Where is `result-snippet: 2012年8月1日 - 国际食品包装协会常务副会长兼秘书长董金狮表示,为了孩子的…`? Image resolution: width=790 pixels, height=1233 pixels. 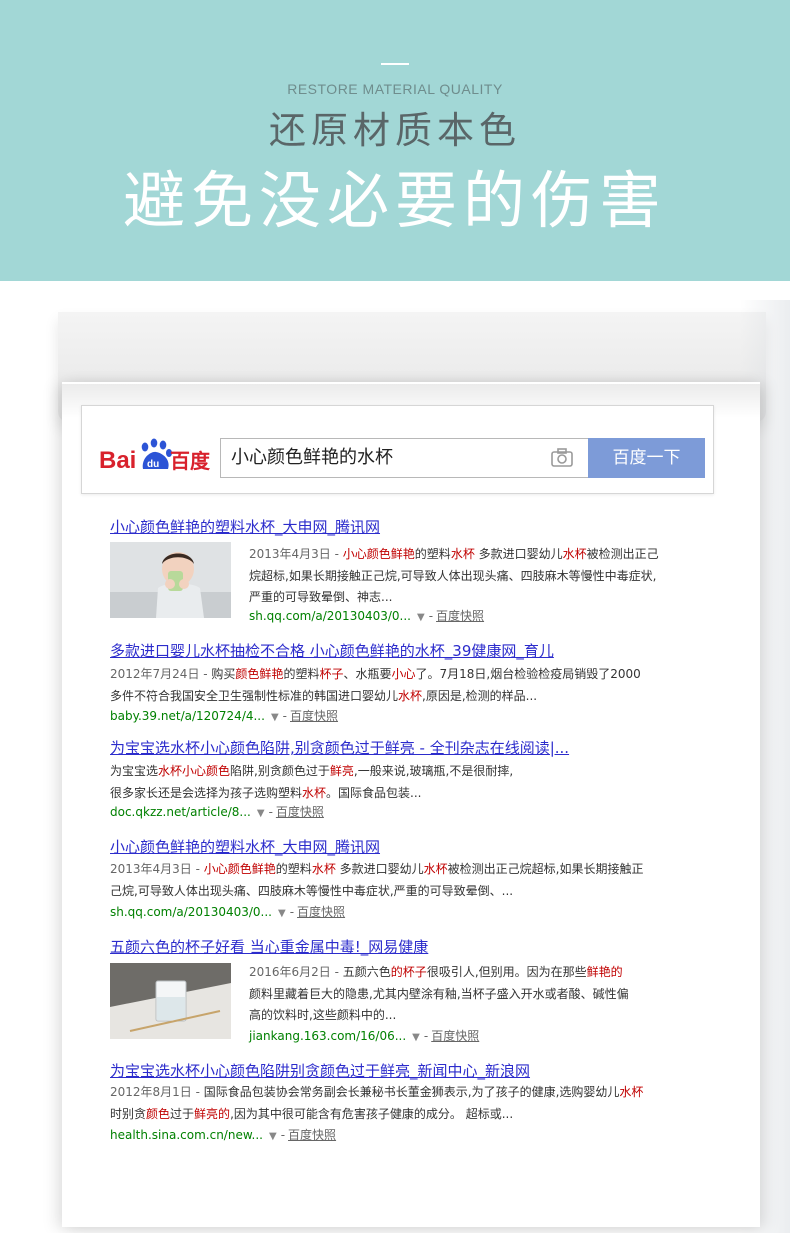
result-snippet: 2012年8月1日 - 国际食品包装协会常务副会长兼秘书长董金狮表示,为了孩子的… is located at coordinates (377, 1103).